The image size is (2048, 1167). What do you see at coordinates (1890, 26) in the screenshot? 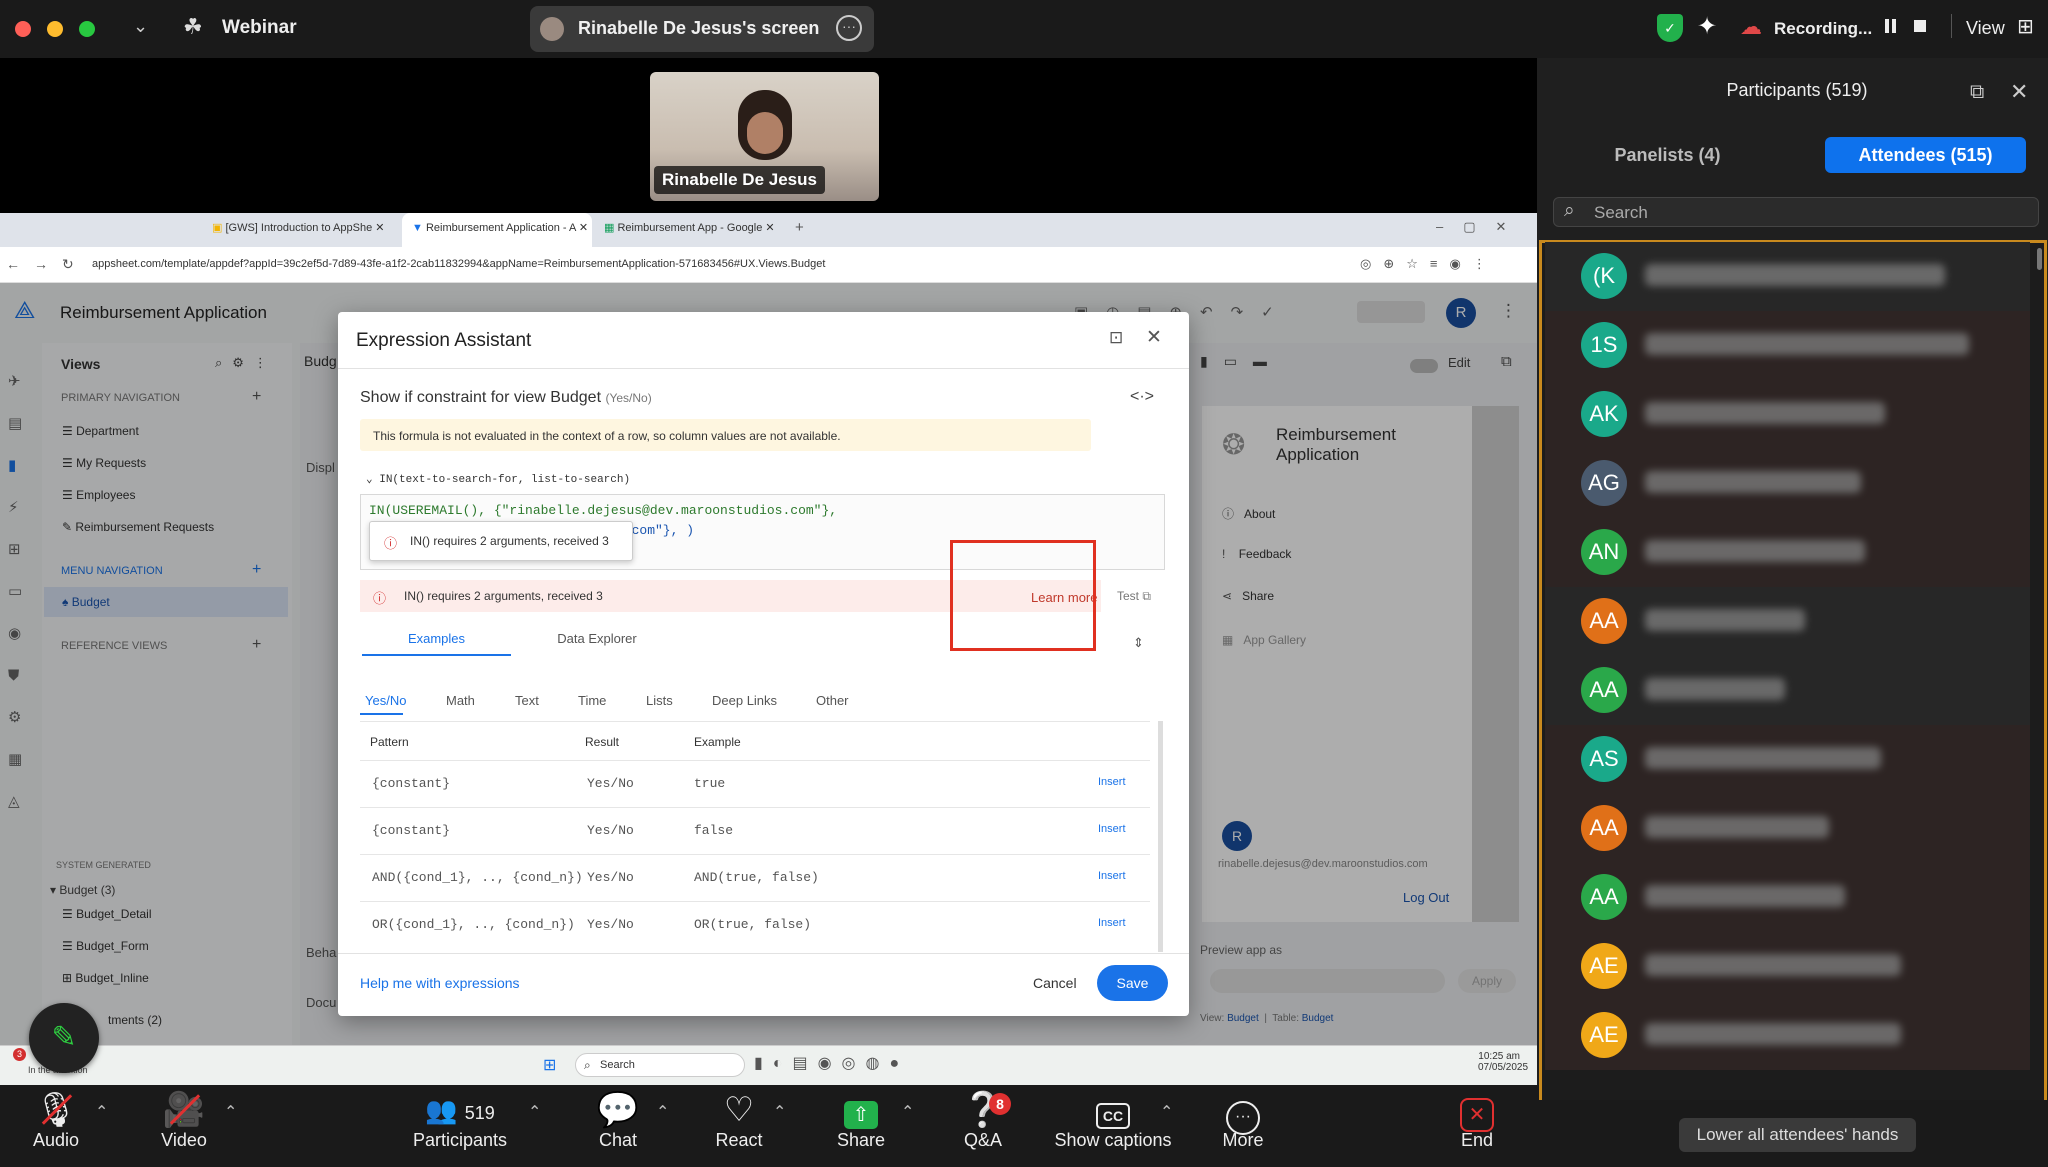
I see `pause-recording-icon` at bounding box center [1890, 26].